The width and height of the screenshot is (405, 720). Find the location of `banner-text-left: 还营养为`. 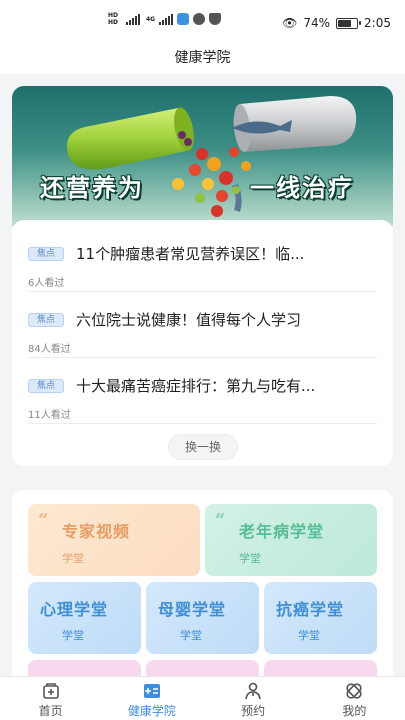

banner-text-left: 还营养为 is located at coordinates (92, 188).